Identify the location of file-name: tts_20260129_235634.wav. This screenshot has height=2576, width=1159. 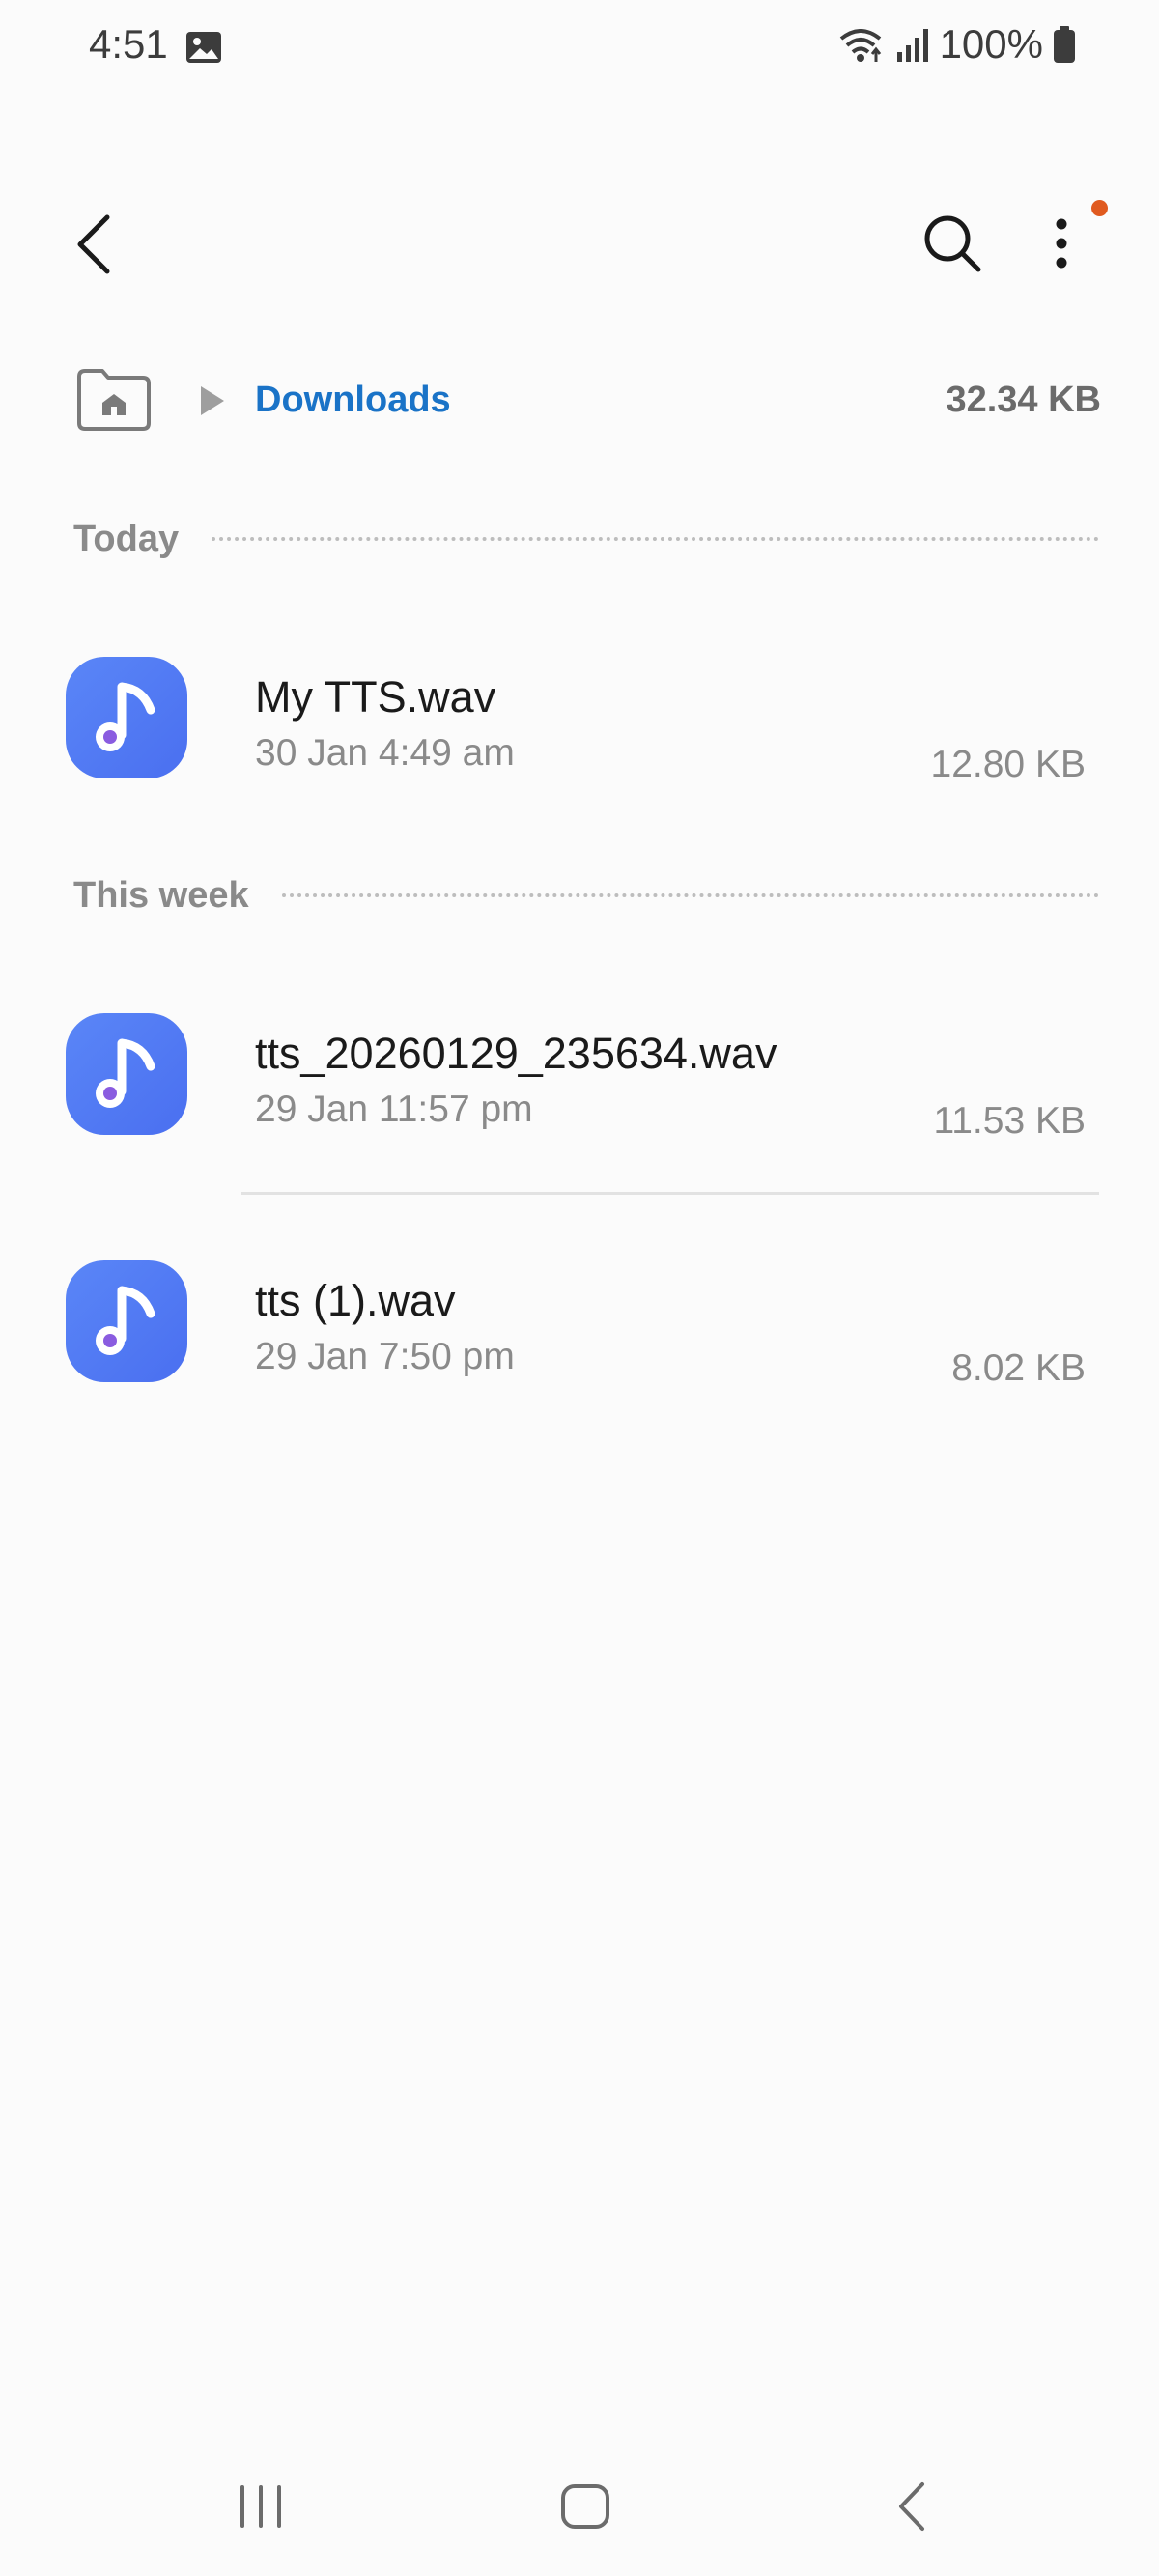
(516, 1053).